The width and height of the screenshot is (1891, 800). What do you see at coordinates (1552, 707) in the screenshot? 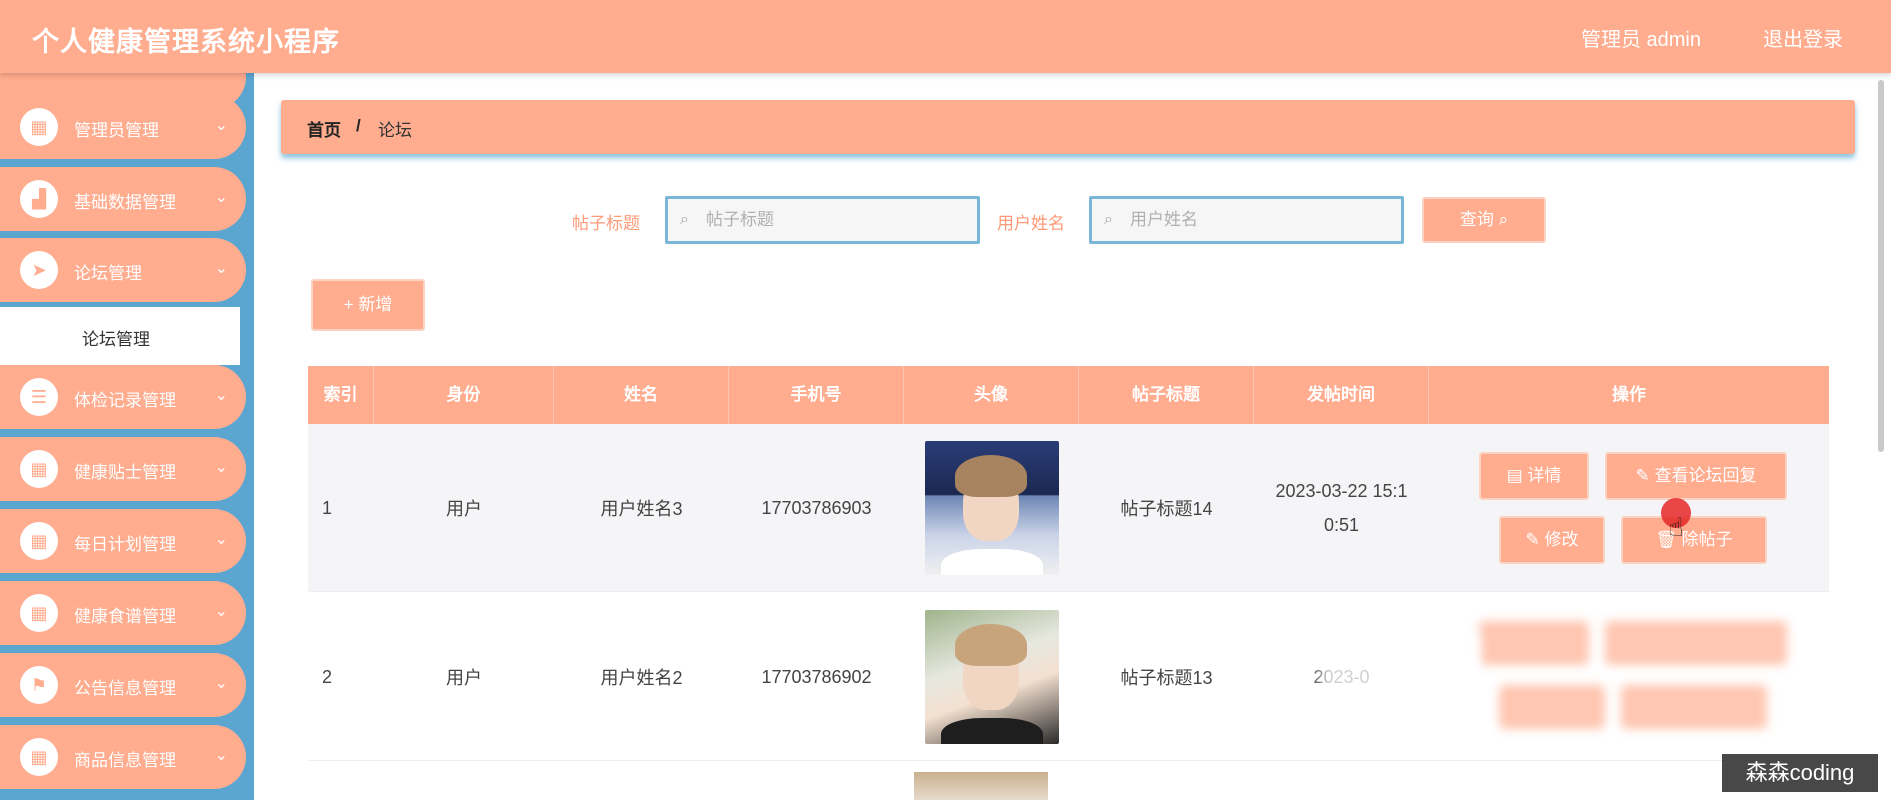
I see `edit-button` at bounding box center [1552, 707].